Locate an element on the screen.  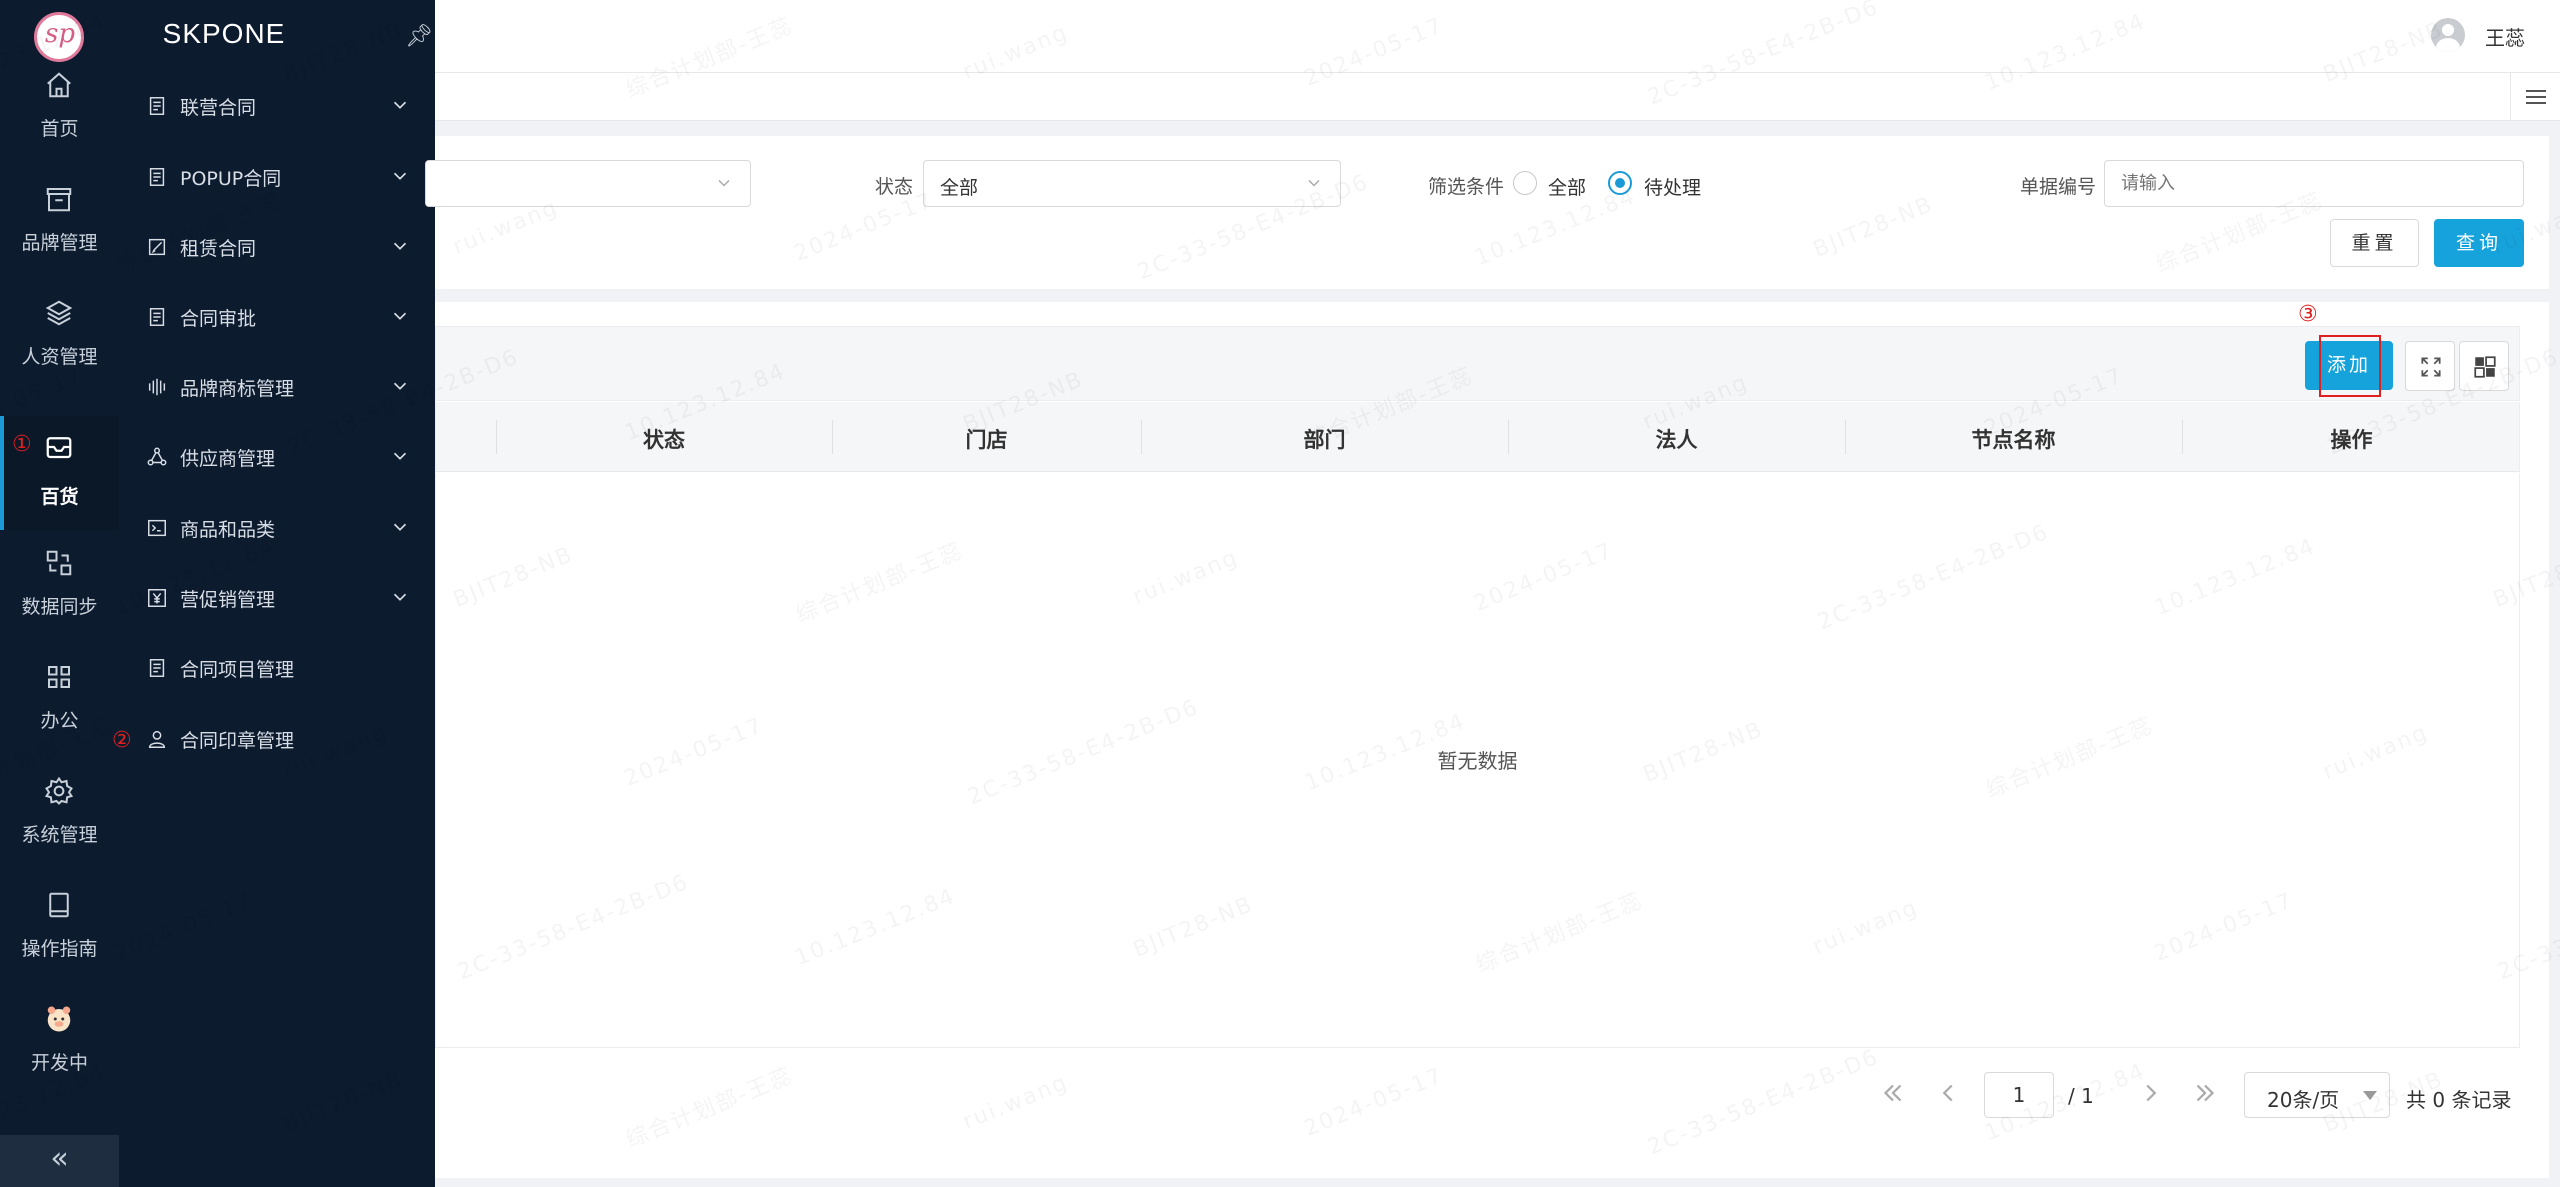
rail-item-brand: 品牌管理 is located at coordinates (59, 223).